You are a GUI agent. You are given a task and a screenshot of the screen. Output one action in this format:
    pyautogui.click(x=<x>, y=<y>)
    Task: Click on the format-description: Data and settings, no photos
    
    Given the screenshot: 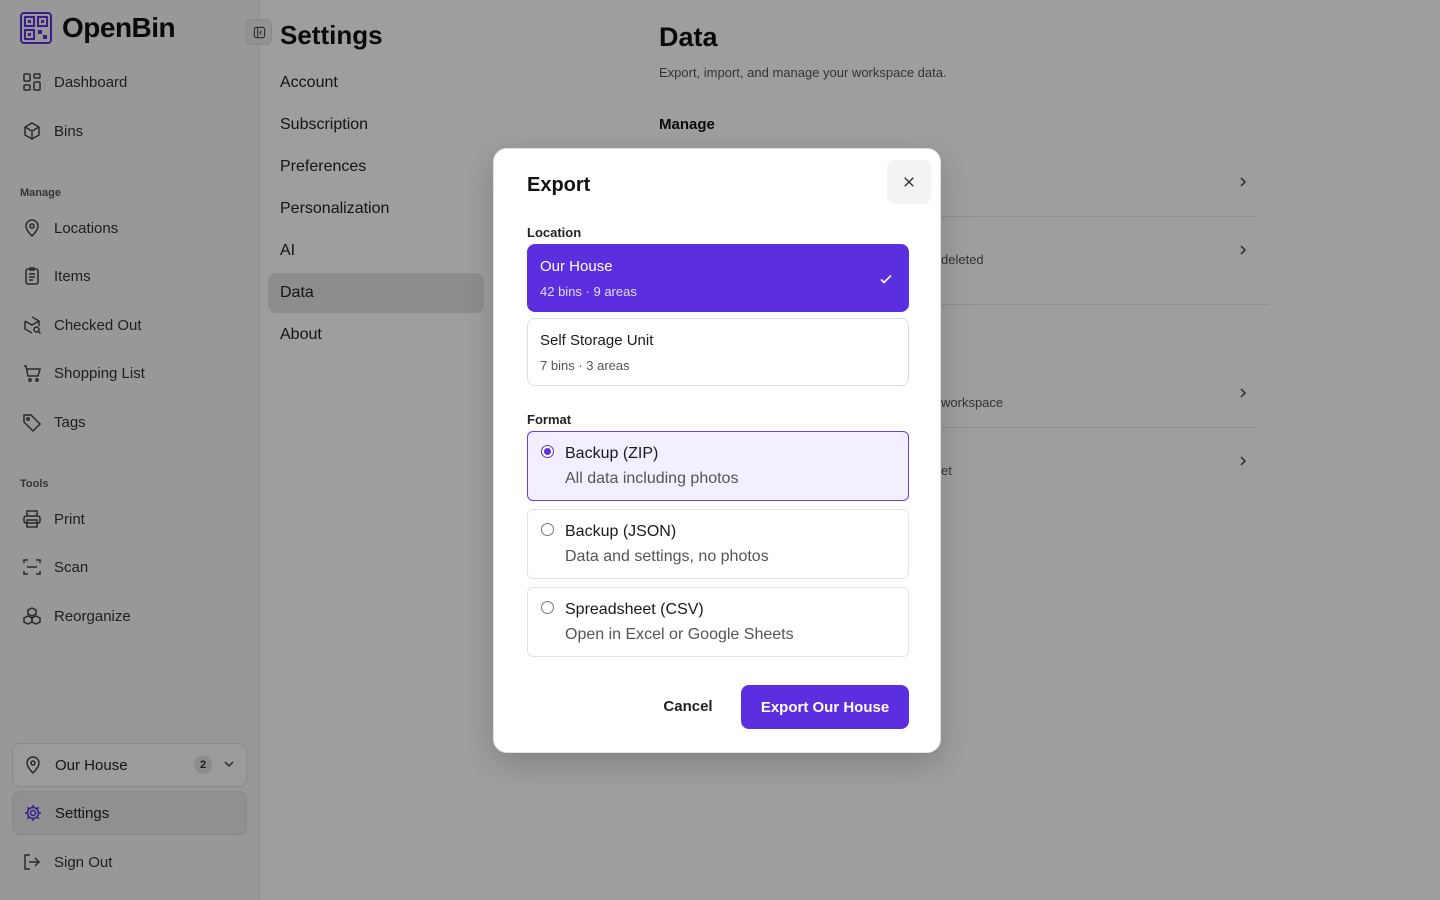 What is the action you would take?
    pyautogui.click(x=667, y=556)
    